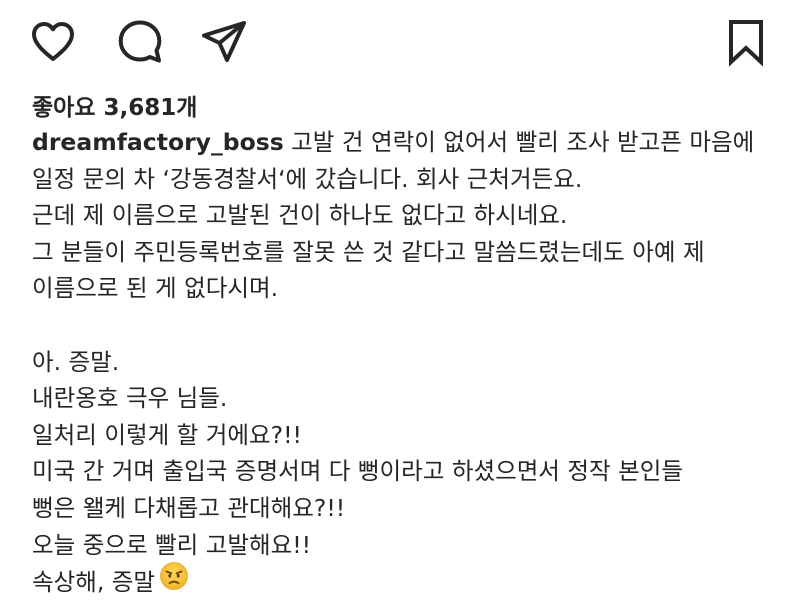  What do you see at coordinates (76, 361) in the screenshot?
I see `caption-line: 아. 증말.` at bounding box center [76, 361].